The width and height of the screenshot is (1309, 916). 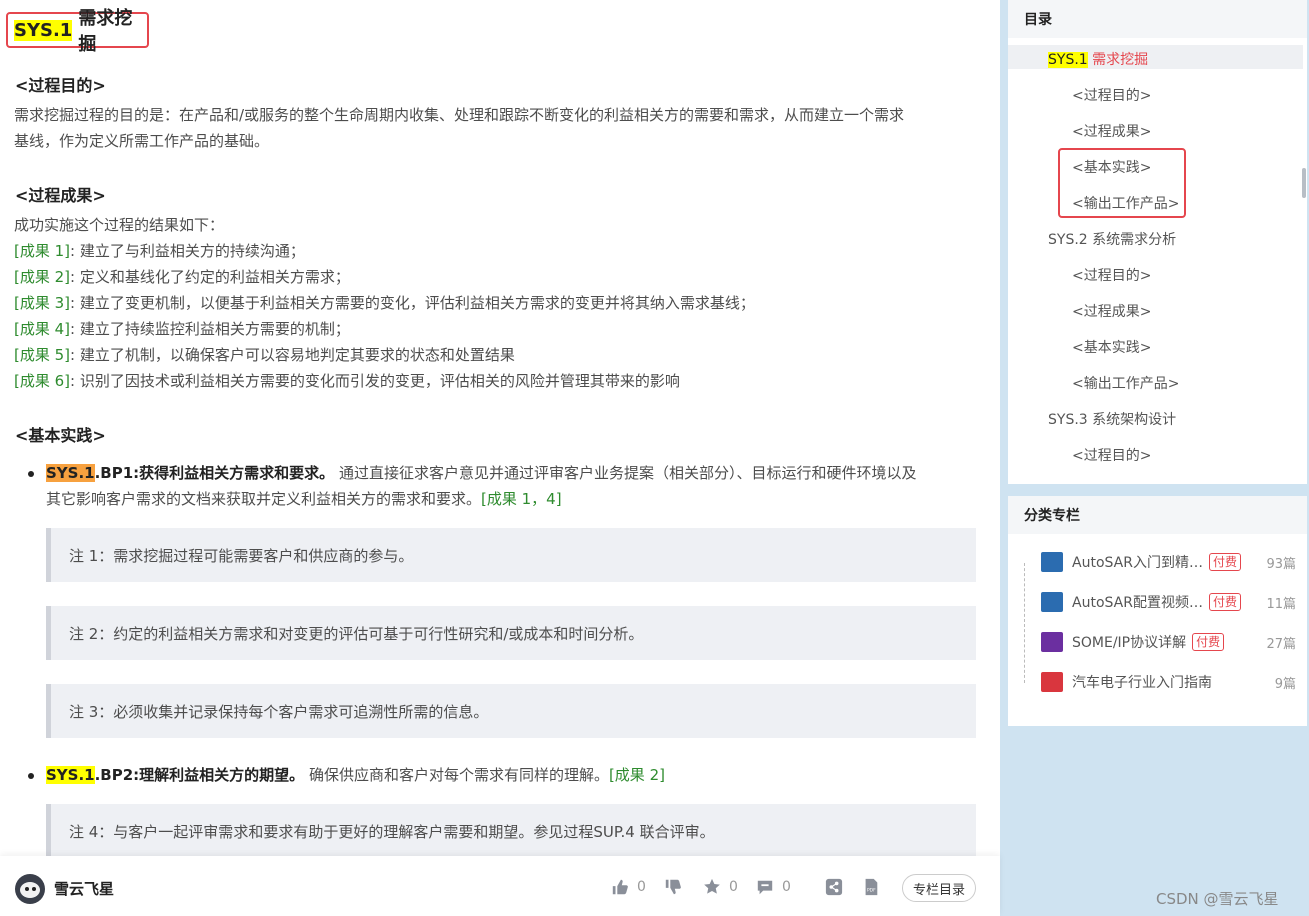 I want to click on title-text: 需求挖掘, so click(x=105, y=31).